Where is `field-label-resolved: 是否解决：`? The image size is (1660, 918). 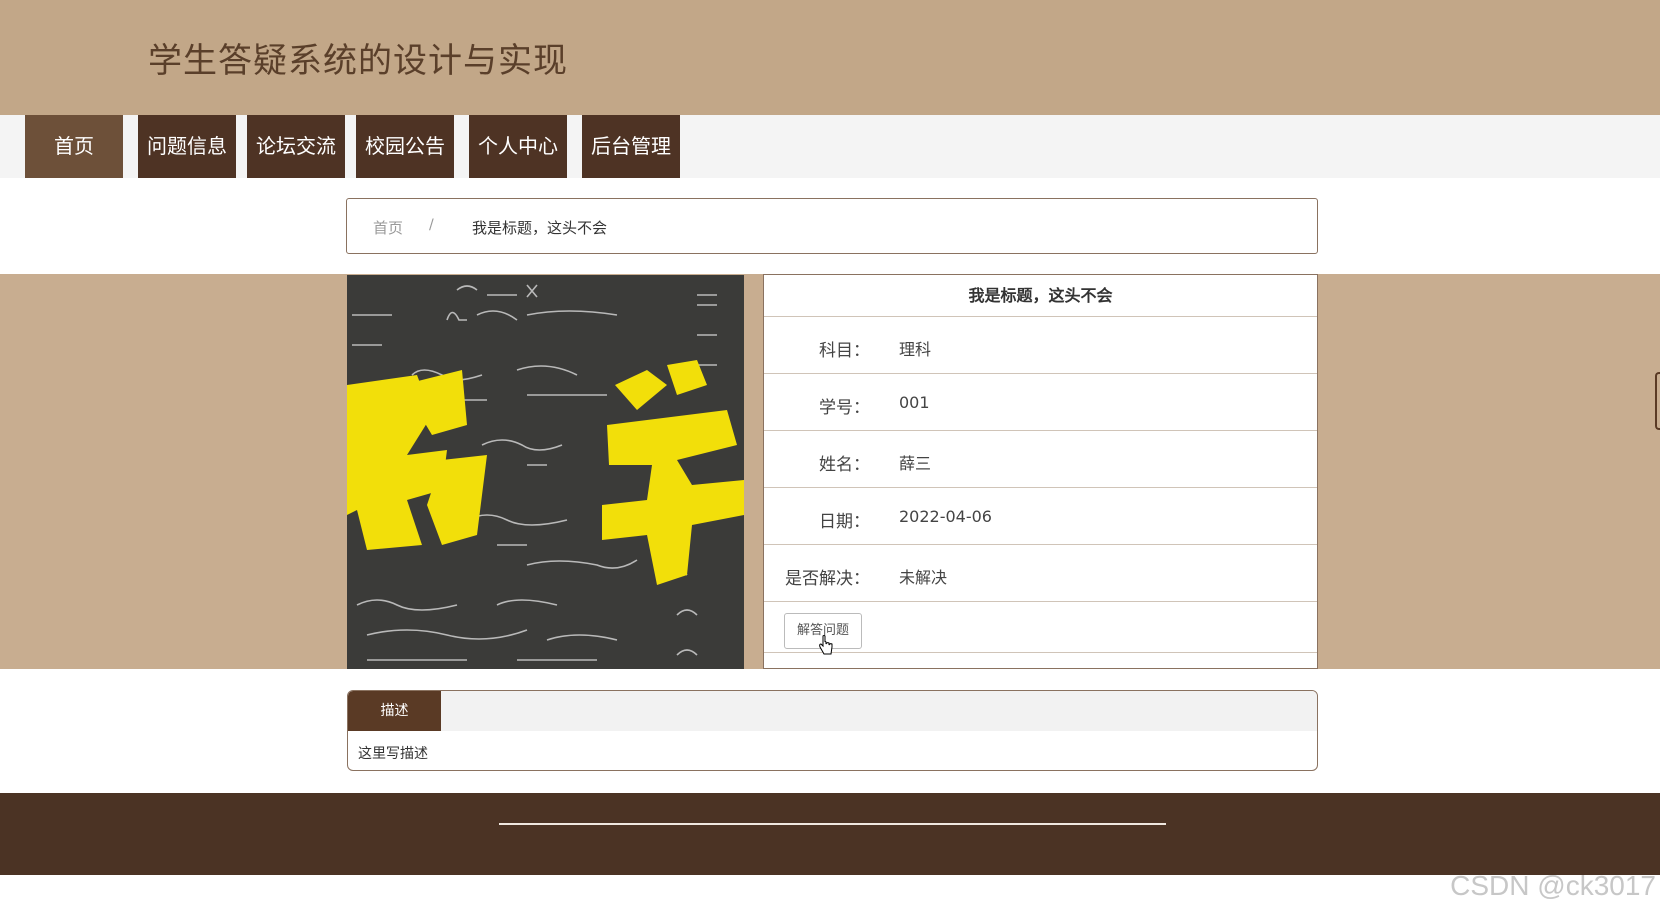
field-label-resolved: 是否解决： is located at coordinates (827, 579).